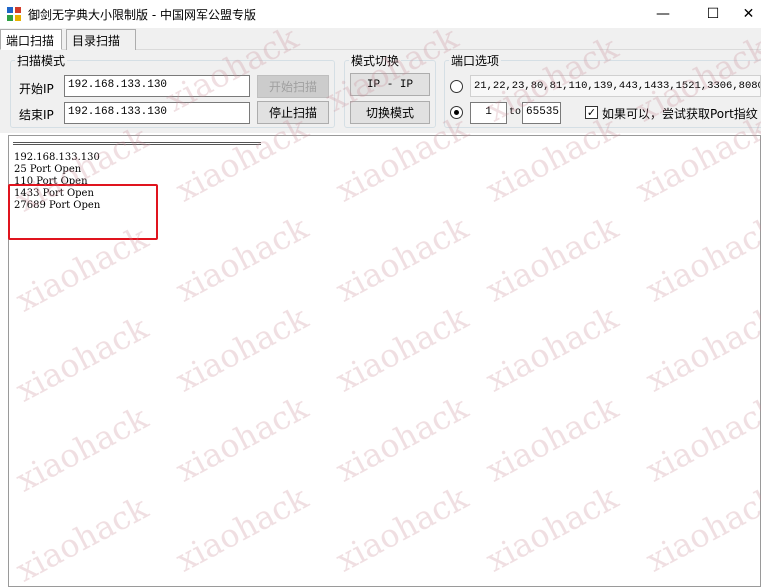 The width and height of the screenshot is (761, 587). I want to click on fingerprint-label: 如果可以，尝试获取Port指纹, so click(680, 114).